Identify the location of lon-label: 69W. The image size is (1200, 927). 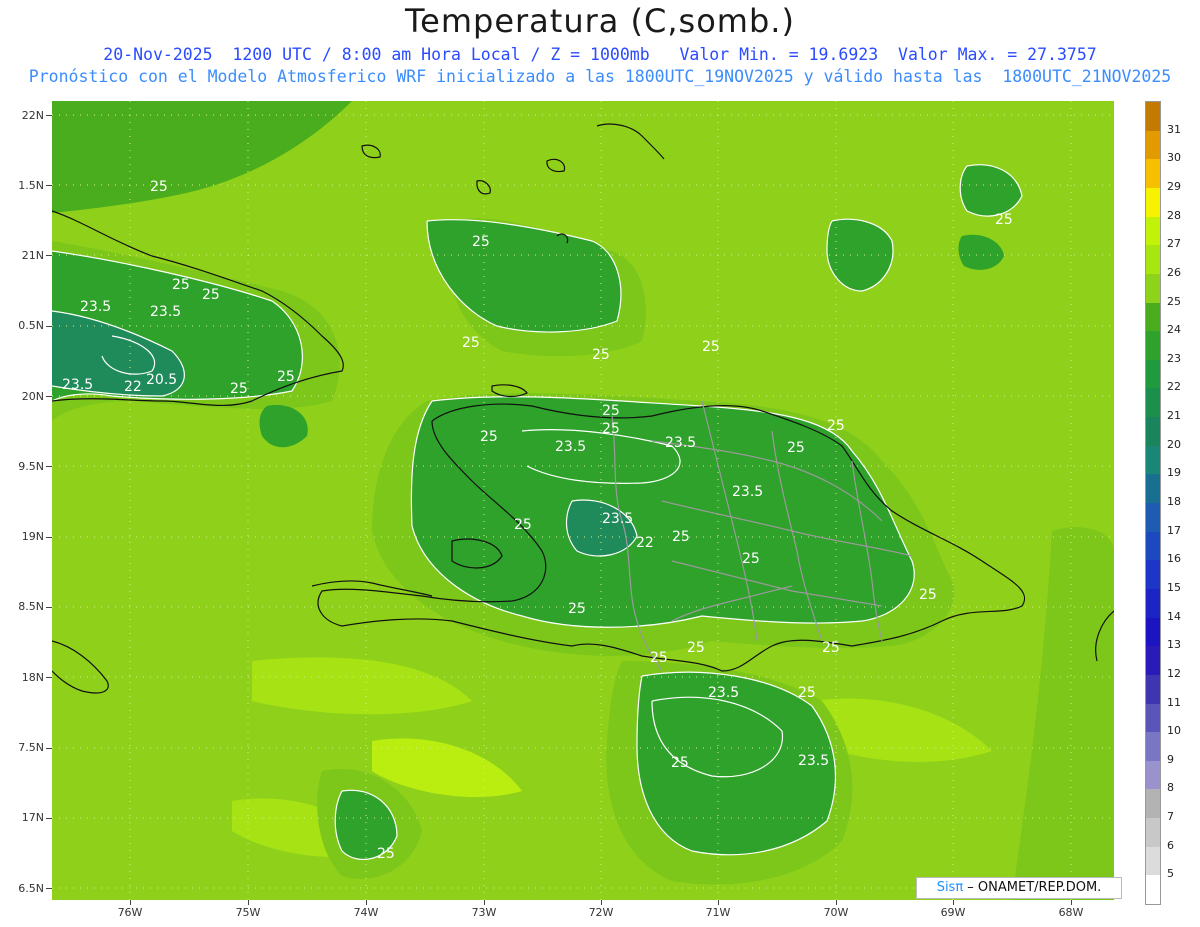
(953, 912).